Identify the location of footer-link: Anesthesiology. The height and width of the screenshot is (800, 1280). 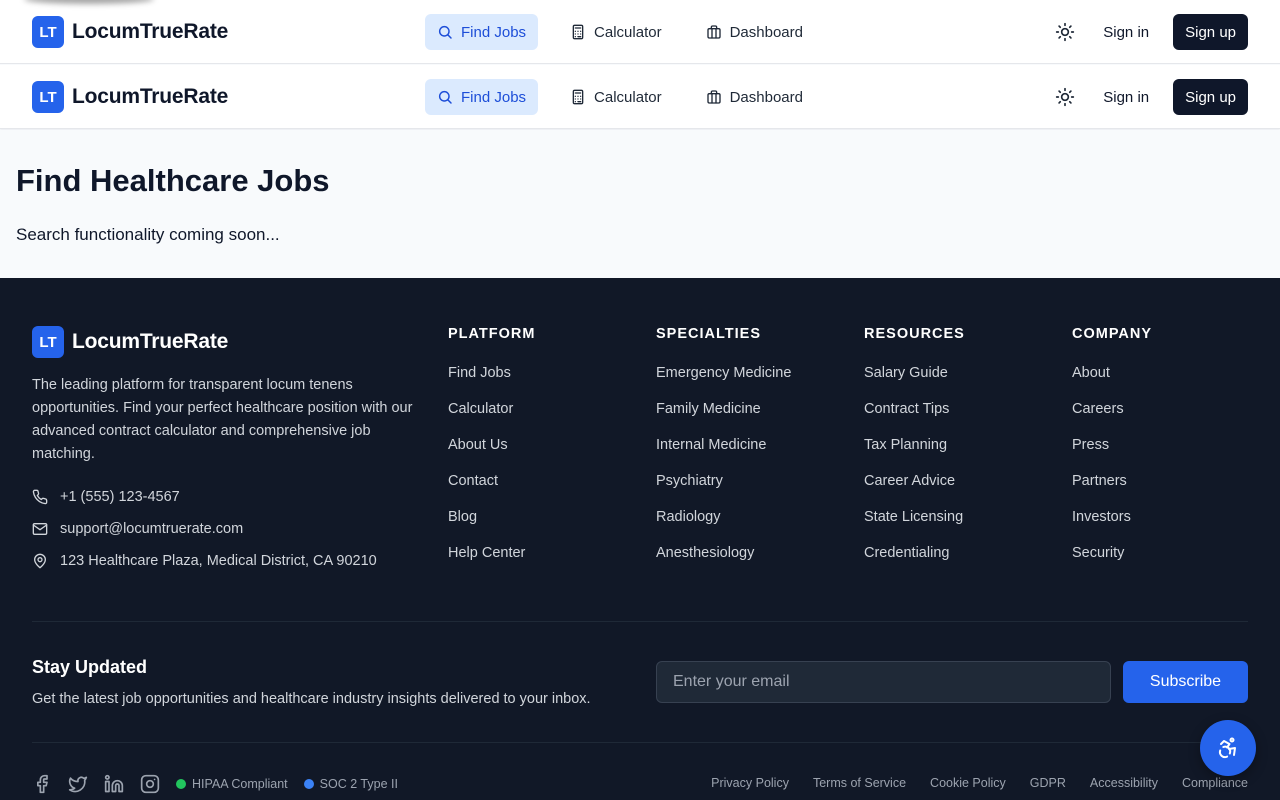
(756, 563).